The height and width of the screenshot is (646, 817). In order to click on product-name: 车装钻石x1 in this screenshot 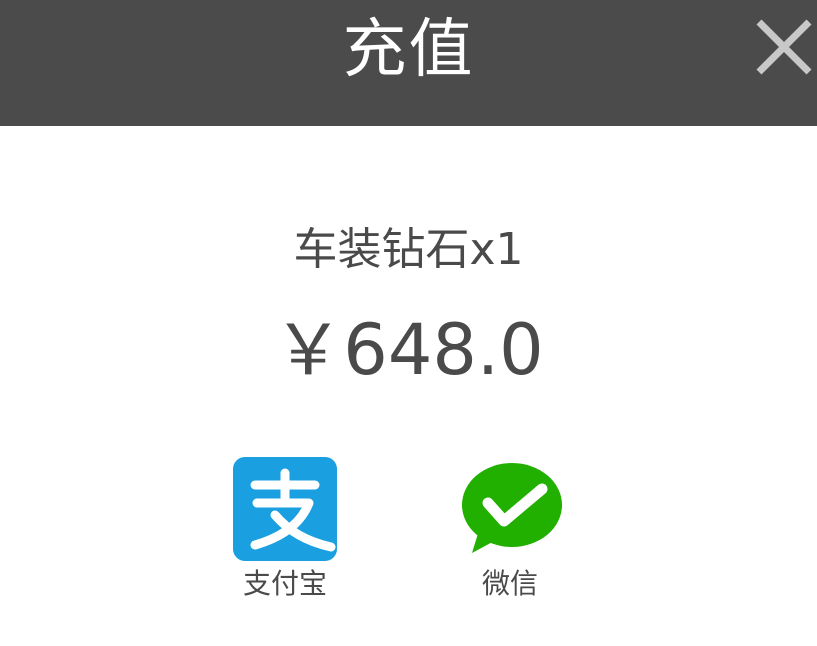, I will do `click(408, 249)`.